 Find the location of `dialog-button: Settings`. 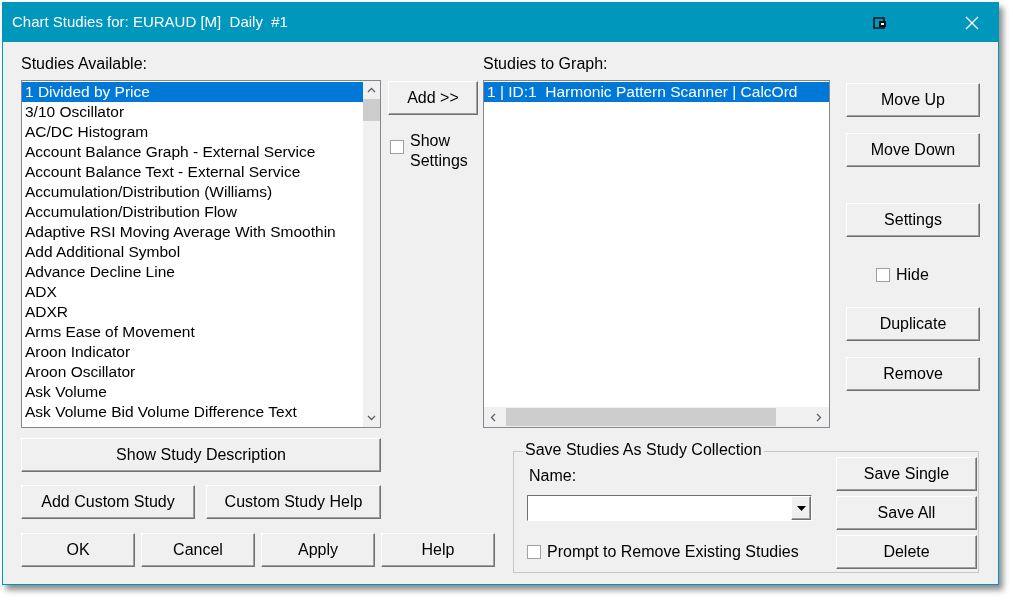

dialog-button: Settings is located at coordinates (913, 220).